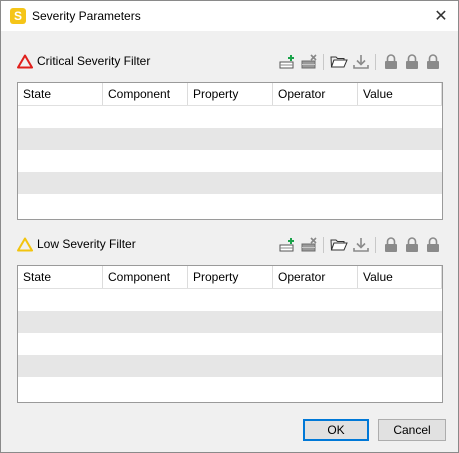  What do you see at coordinates (25, 244) in the screenshot?
I see `low-warning-icon` at bounding box center [25, 244].